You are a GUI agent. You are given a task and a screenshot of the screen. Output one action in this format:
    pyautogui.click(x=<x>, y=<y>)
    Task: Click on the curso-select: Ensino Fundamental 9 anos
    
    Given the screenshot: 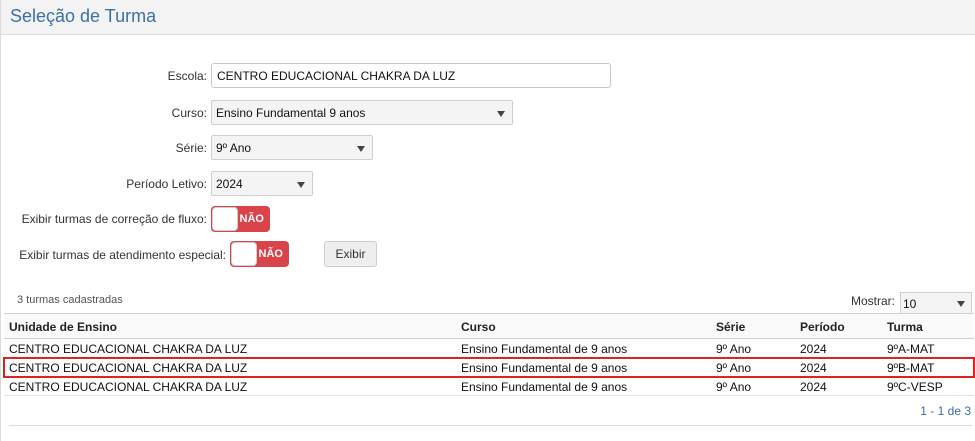 What is the action you would take?
    pyautogui.click(x=362, y=112)
    